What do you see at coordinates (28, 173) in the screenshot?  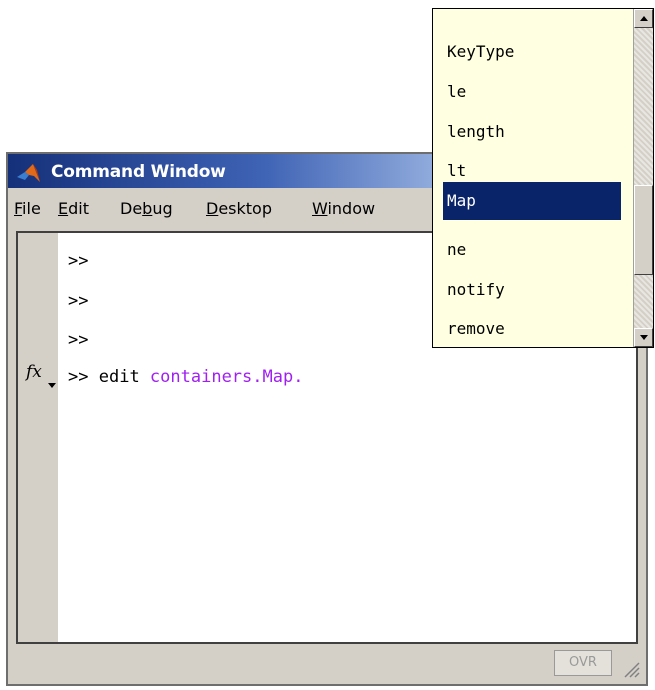 I see `matlab-logo-icon` at bounding box center [28, 173].